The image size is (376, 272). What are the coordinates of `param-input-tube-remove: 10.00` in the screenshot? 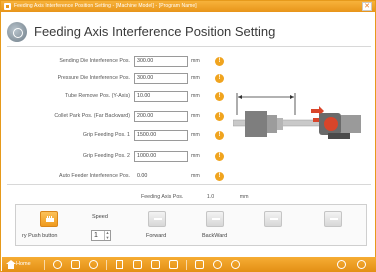 It's located at (161, 96).